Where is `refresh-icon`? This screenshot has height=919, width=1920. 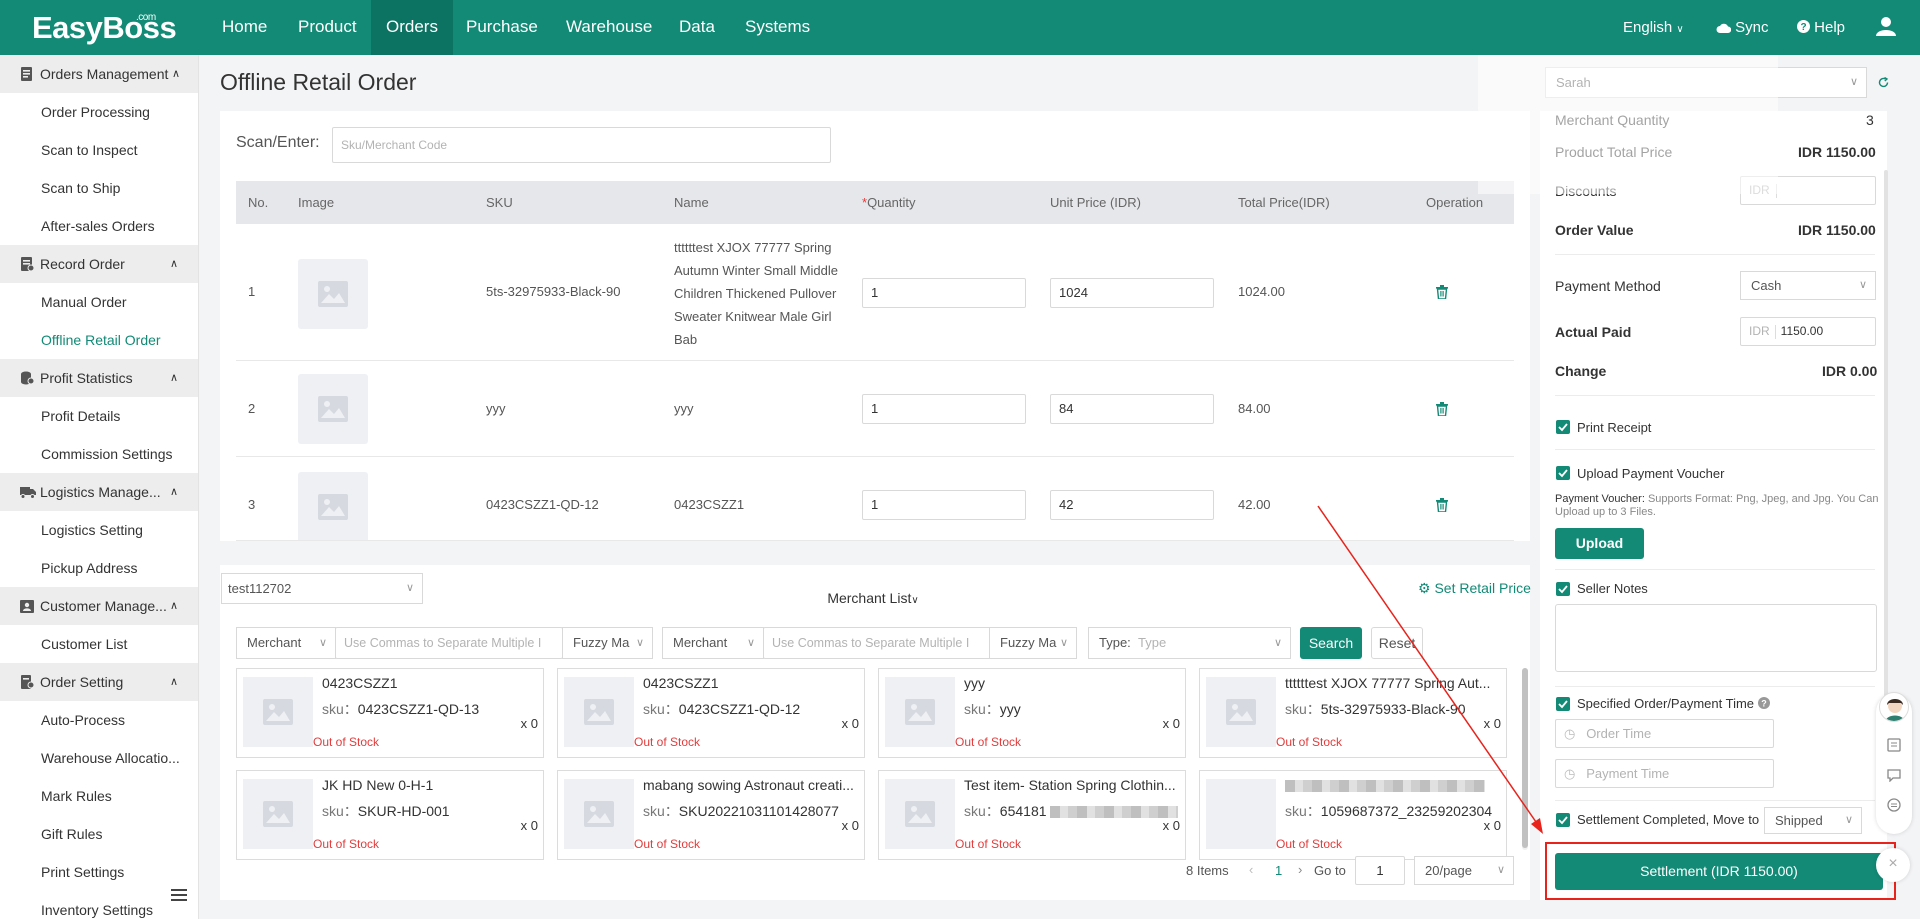 refresh-icon is located at coordinates (1883, 82).